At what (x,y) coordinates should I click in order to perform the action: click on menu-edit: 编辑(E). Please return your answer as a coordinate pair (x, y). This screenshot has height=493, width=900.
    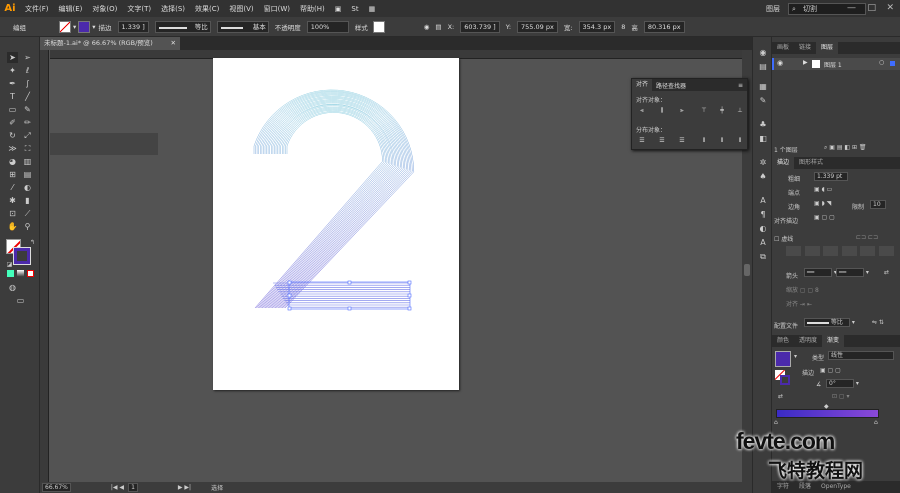
    Looking at the image, I should click on (71, 9).